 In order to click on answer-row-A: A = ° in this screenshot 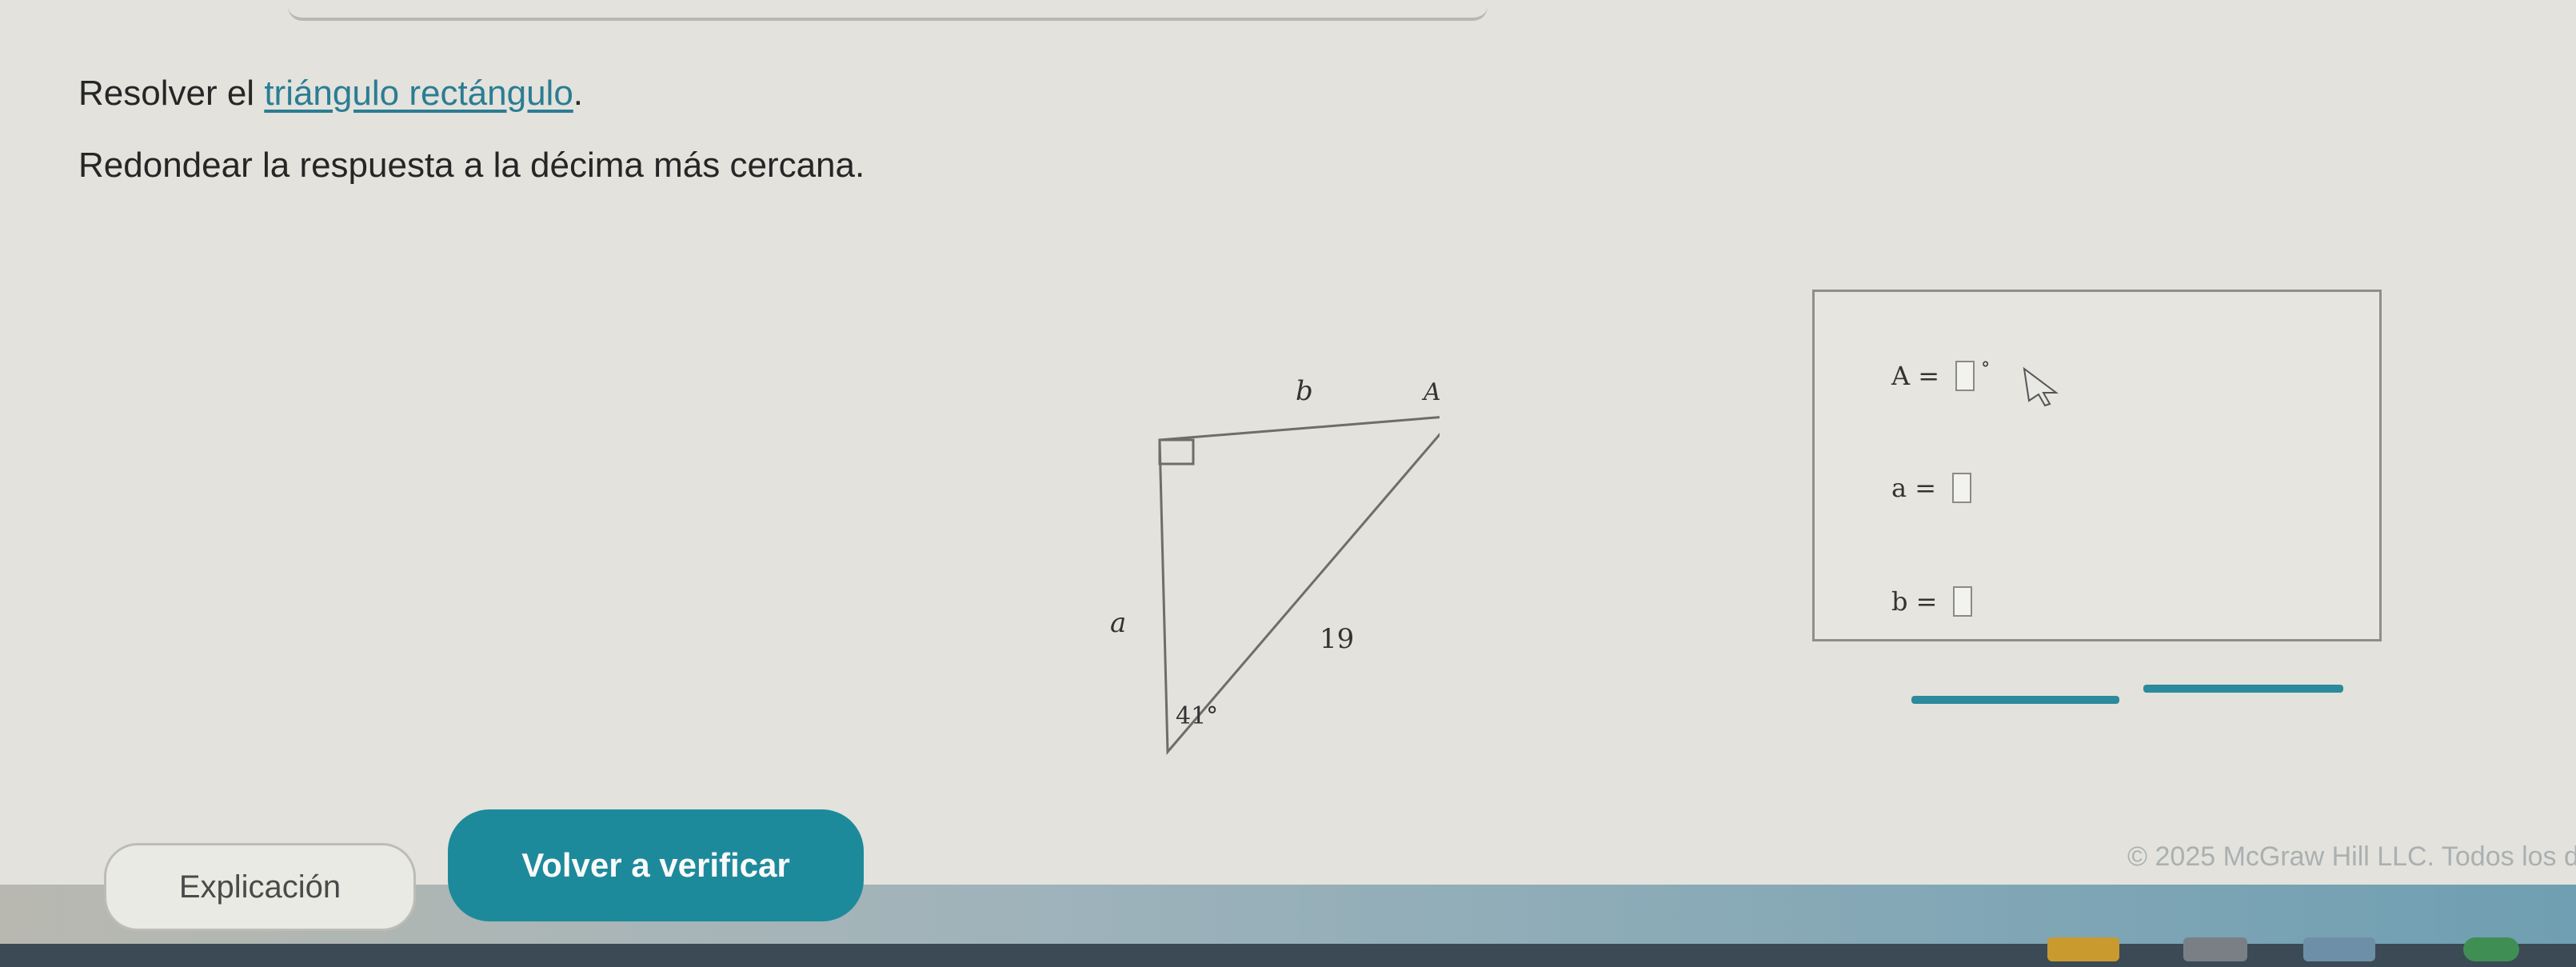, I will do `click(1941, 374)`.